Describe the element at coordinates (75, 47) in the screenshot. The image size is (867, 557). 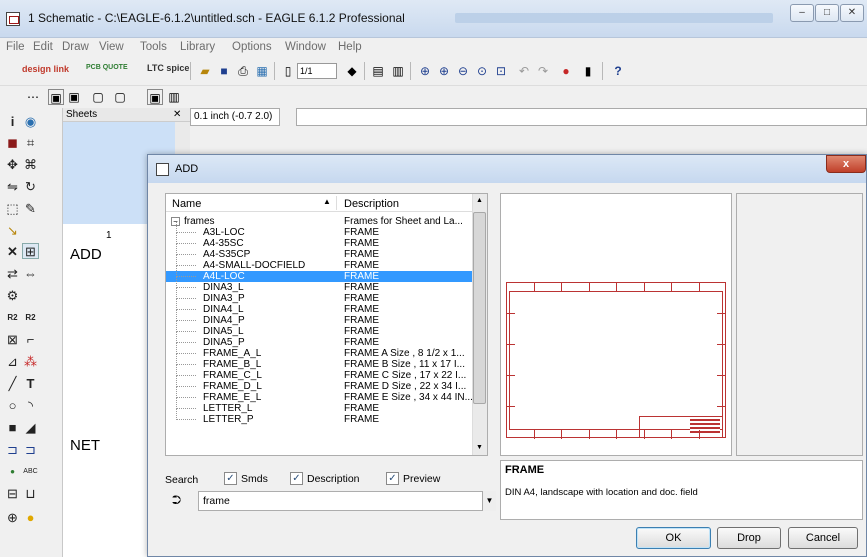
I see `menu-draw: Draw` at that location.